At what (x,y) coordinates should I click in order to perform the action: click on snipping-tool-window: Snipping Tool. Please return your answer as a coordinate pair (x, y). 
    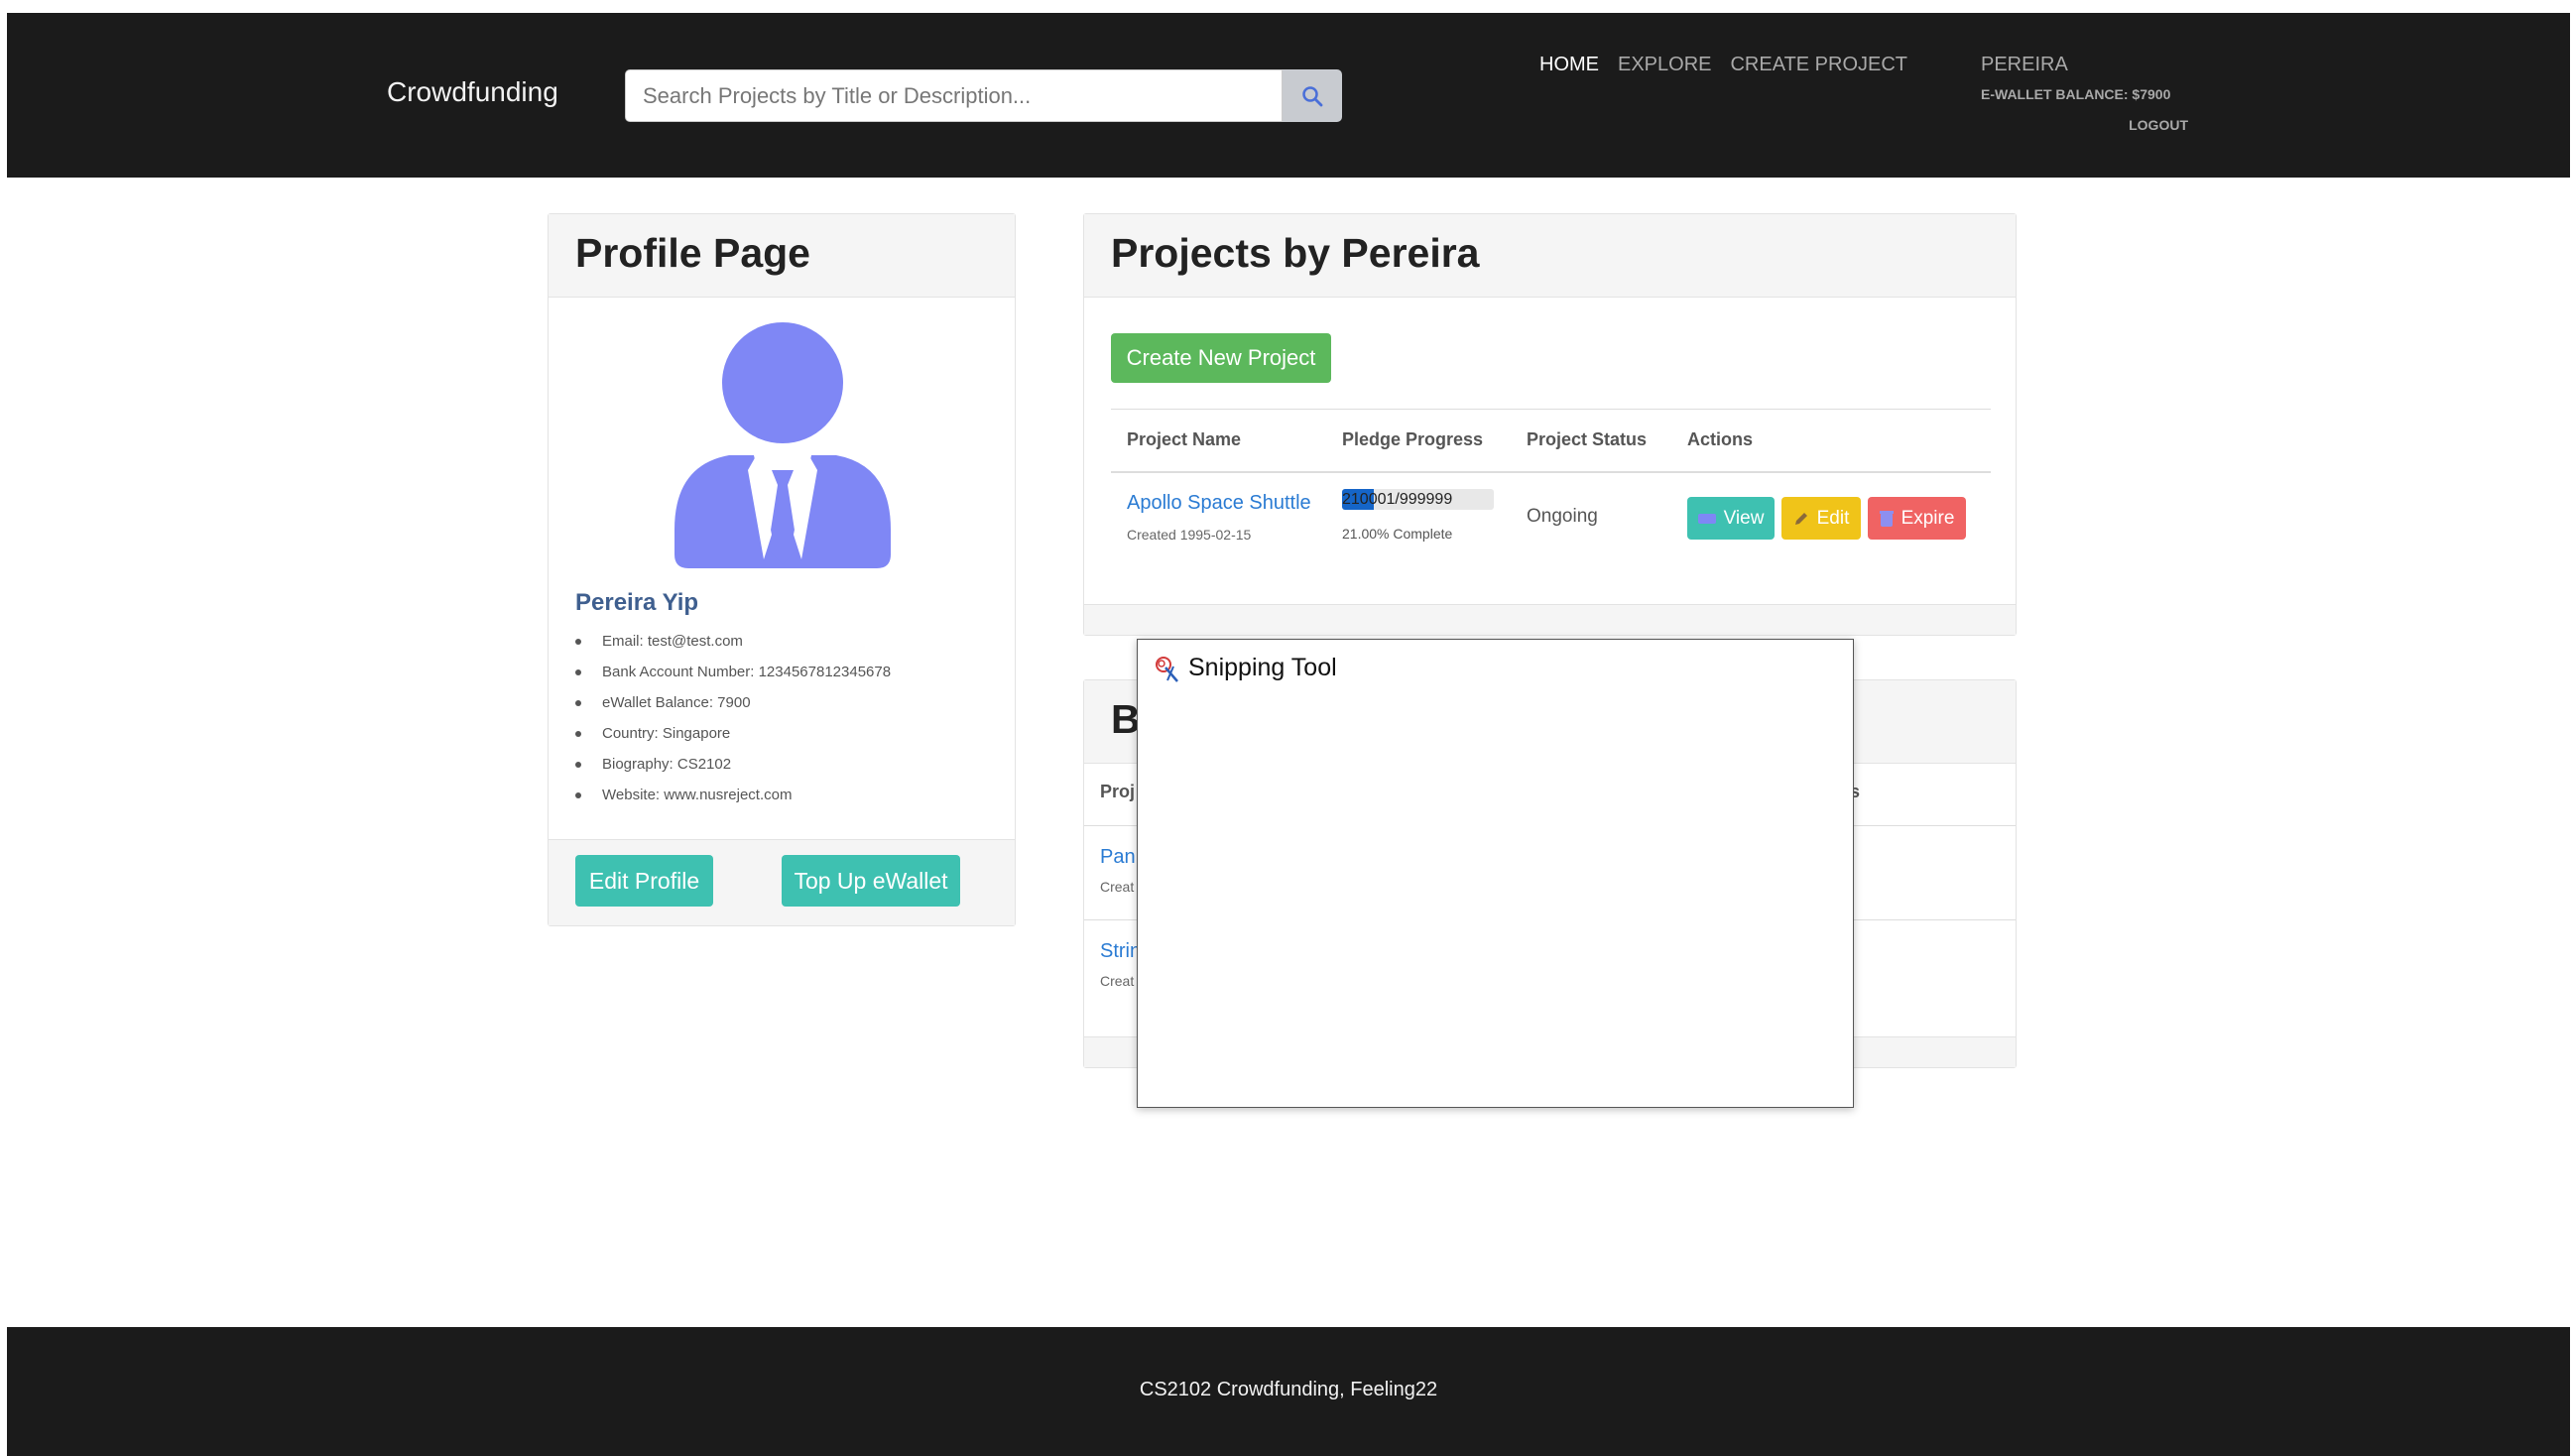
    Looking at the image, I should click on (1495, 873).